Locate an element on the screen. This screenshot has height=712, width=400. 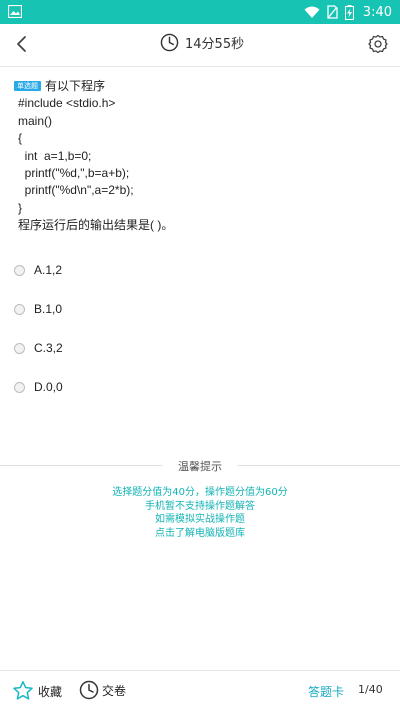
star-icon is located at coordinates (23, 690).